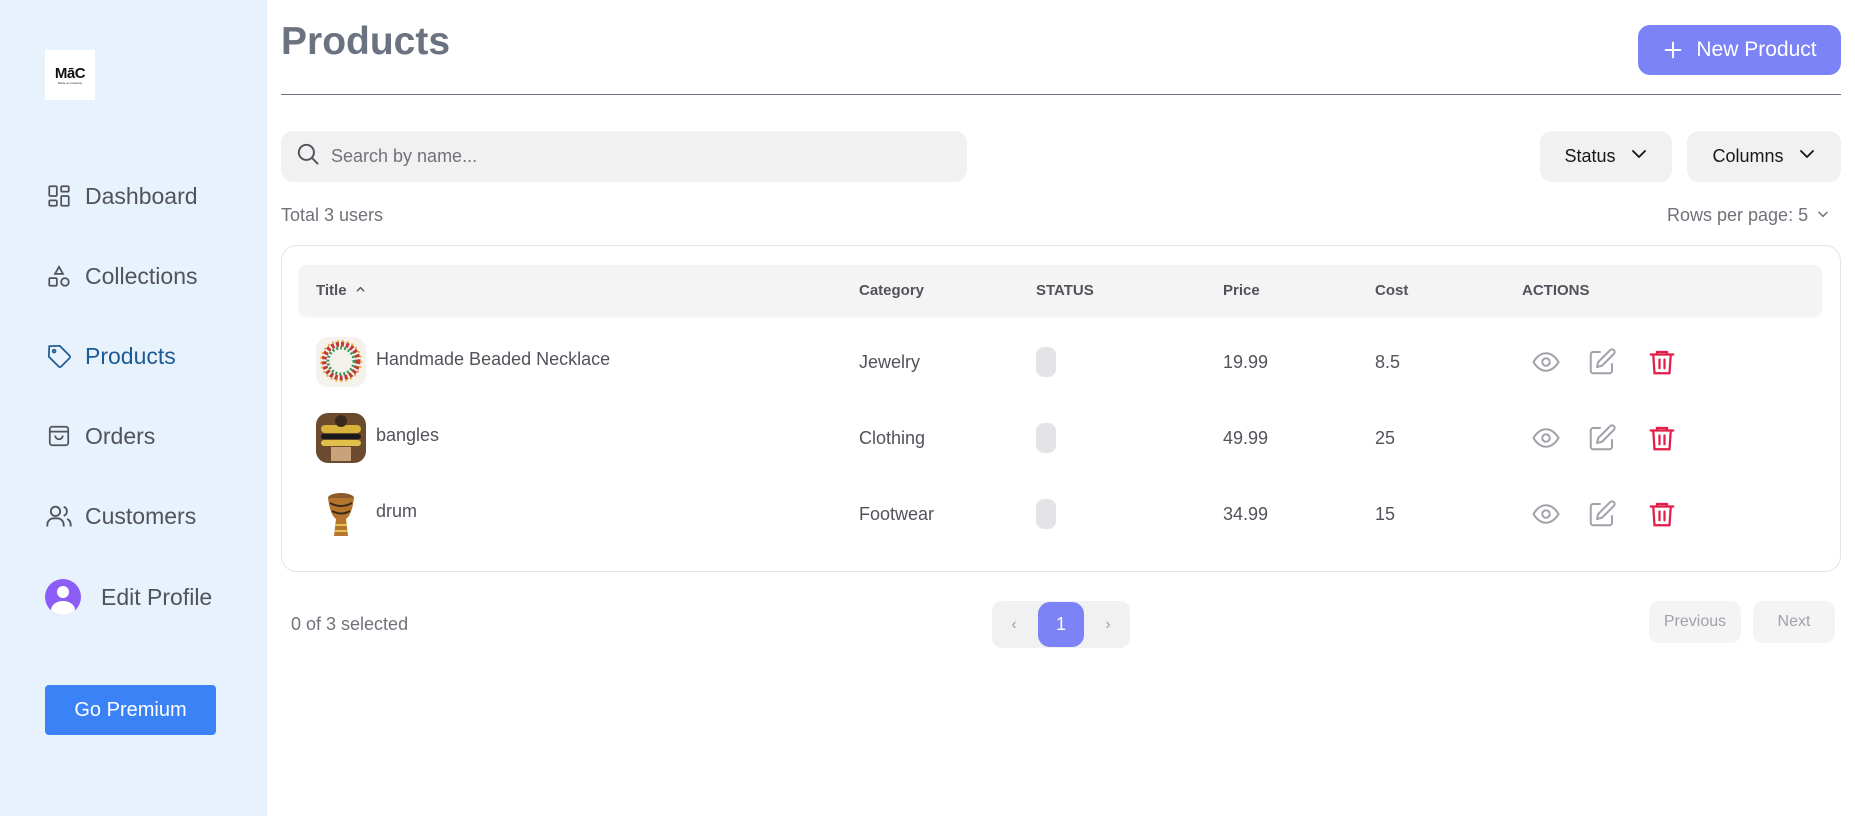  I want to click on product-price: 34.99, so click(1246, 513).